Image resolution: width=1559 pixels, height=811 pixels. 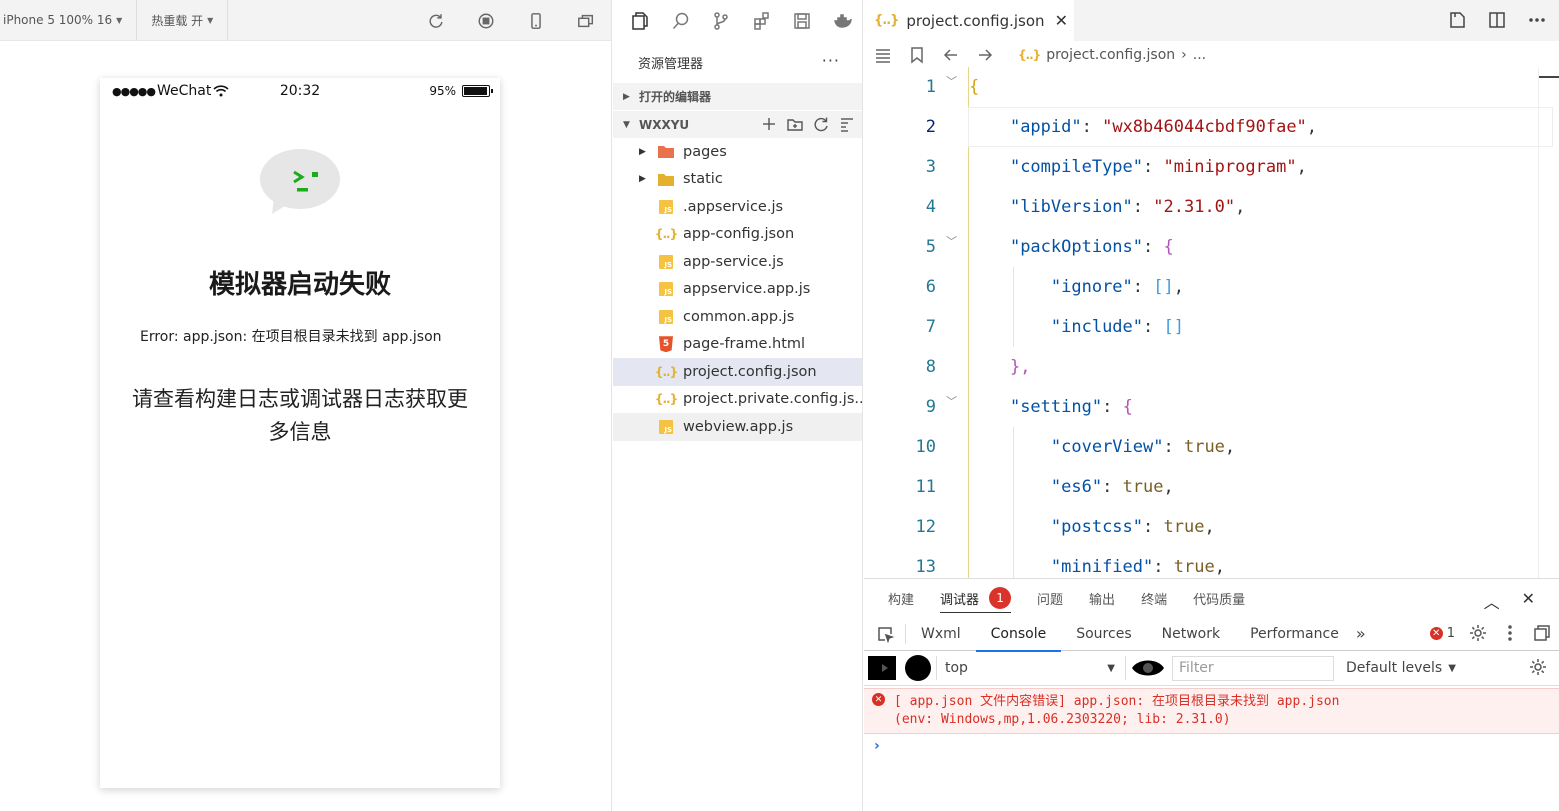 What do you see at coordinates (1211, 447) in the screenshot?
I see `code-line: 10 "coverView": true,` at bounding box center [1211, 447].